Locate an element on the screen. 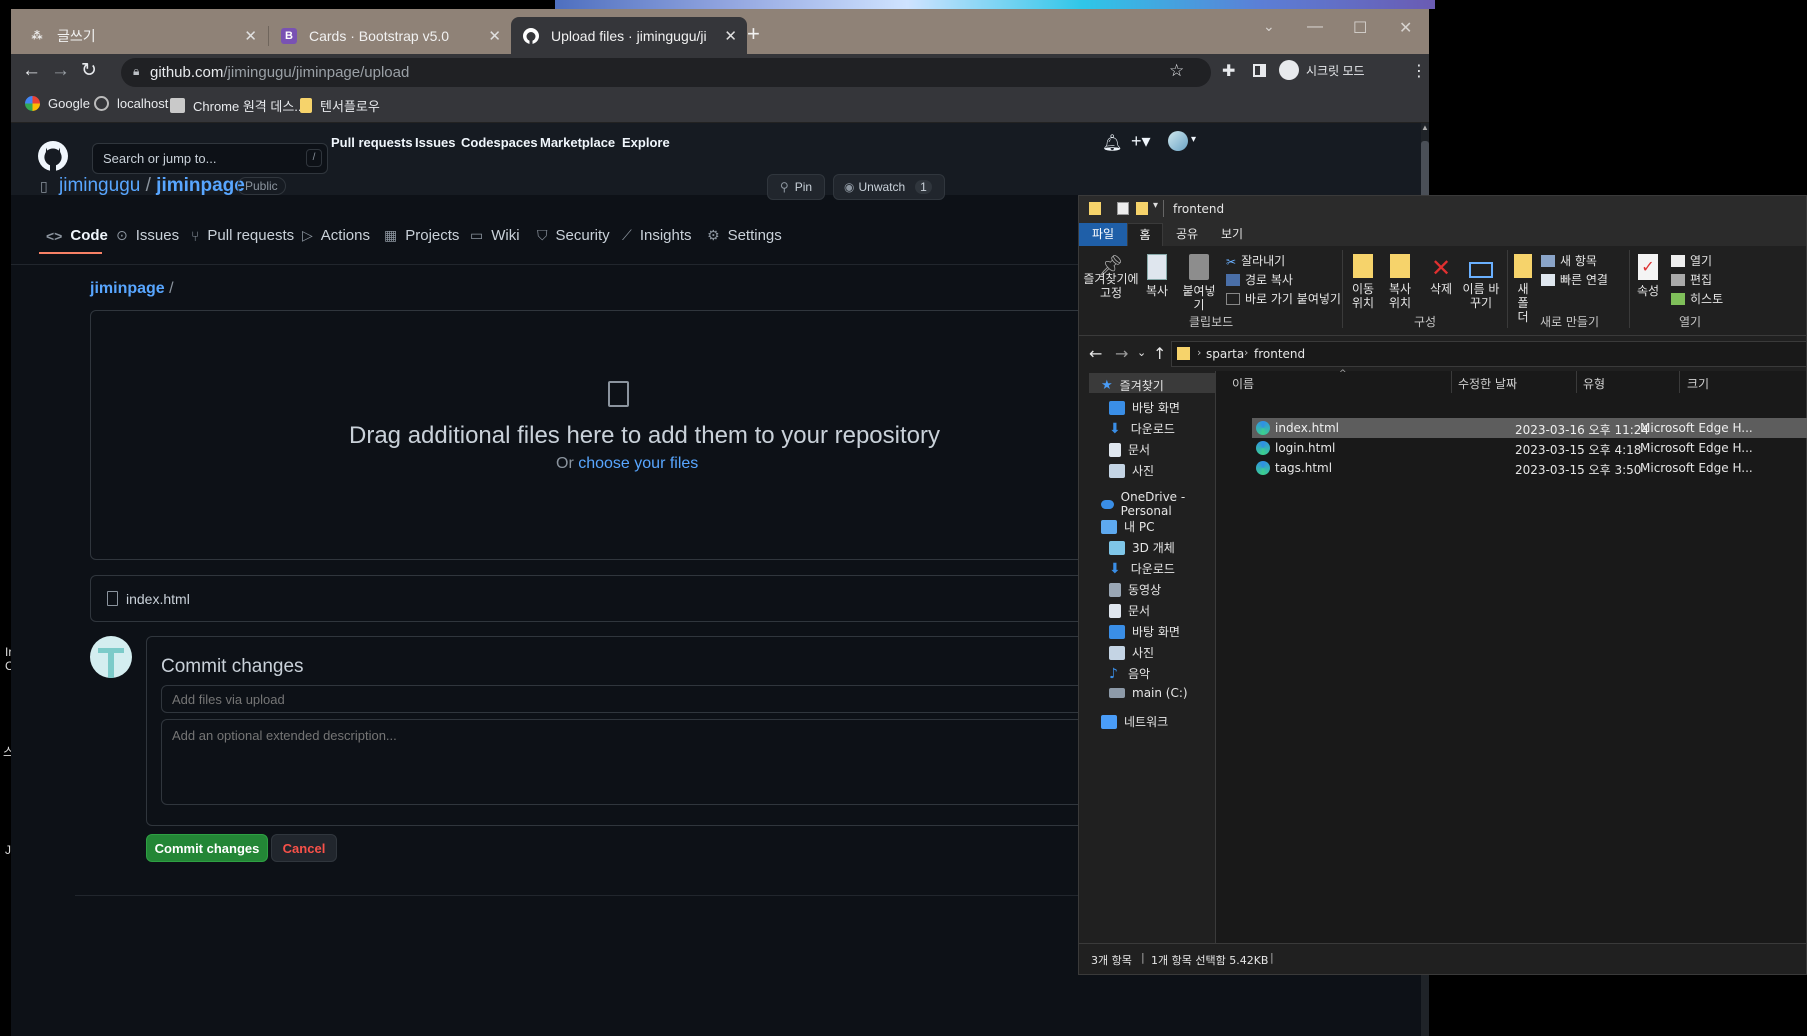 The width and height of the screenshot is (1807, 1036). delete-button: ✕ 삭제 is located at coordinates (1441, 275).